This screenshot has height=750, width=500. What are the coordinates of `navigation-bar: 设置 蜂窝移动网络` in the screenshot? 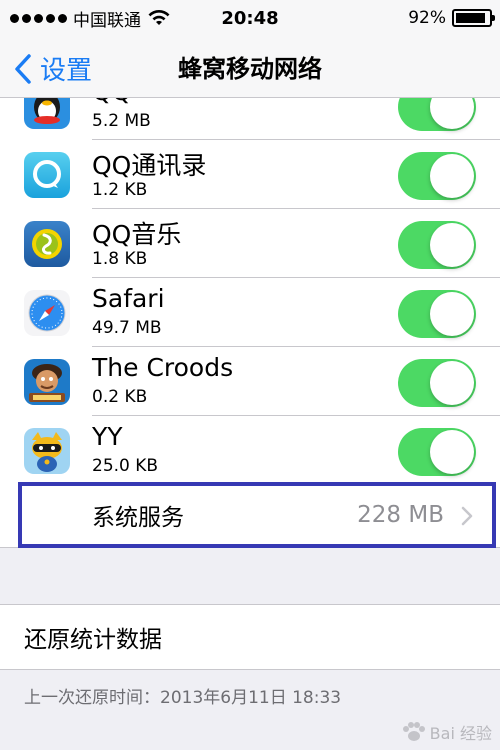 It's located at (250, 67).